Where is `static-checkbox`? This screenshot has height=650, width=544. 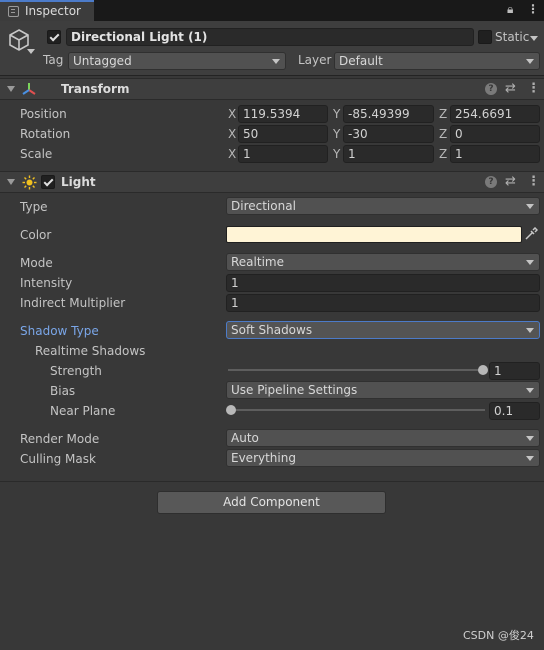
static-checkbox is located at coordinates (485, 37).